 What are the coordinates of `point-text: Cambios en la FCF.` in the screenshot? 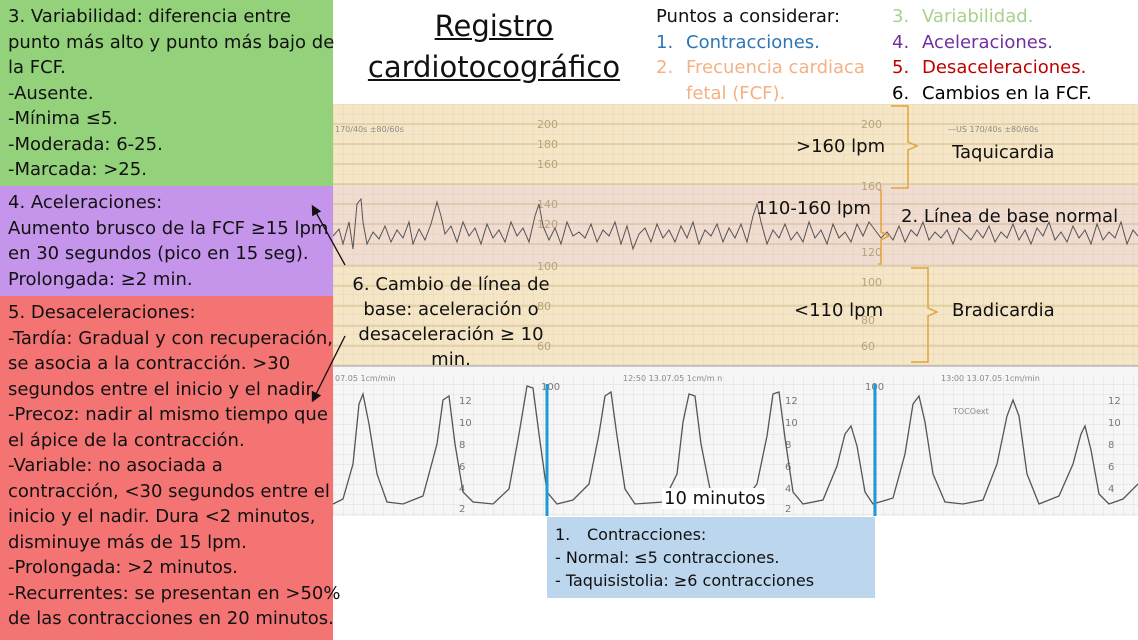 It's located at (1007, 93).